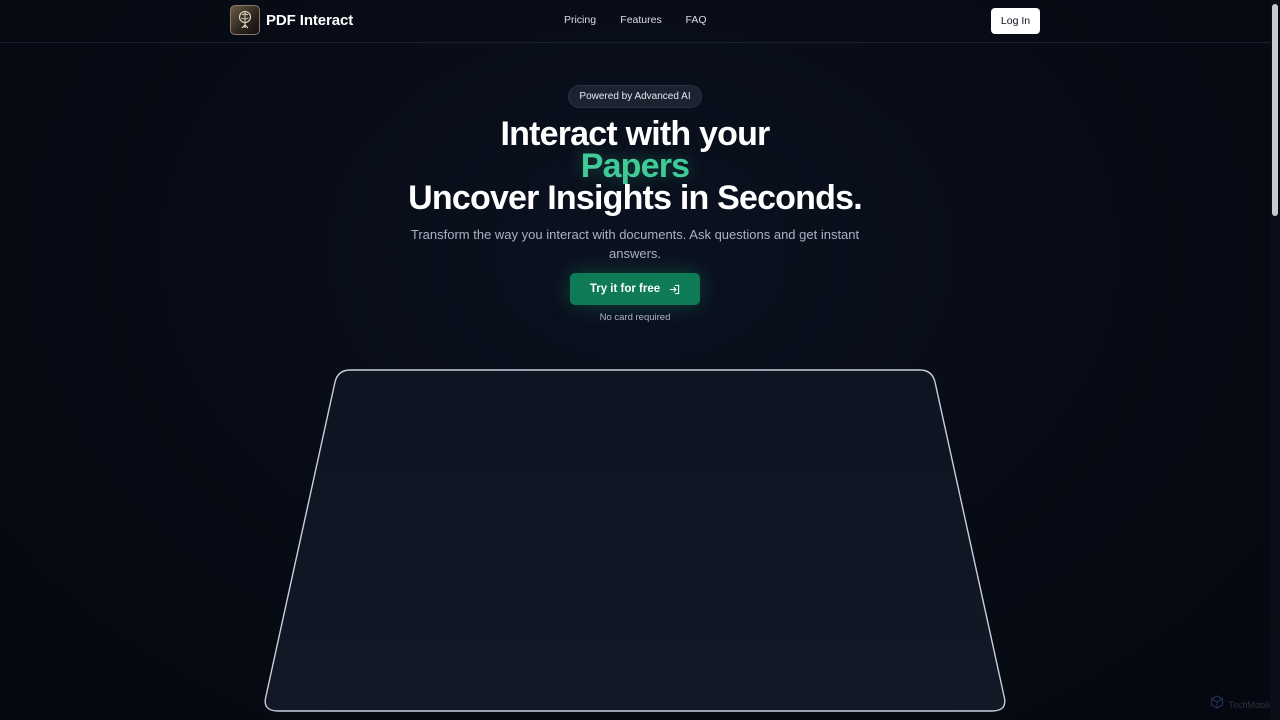  I want to click on page-scrollbar, so click(1275, 360).